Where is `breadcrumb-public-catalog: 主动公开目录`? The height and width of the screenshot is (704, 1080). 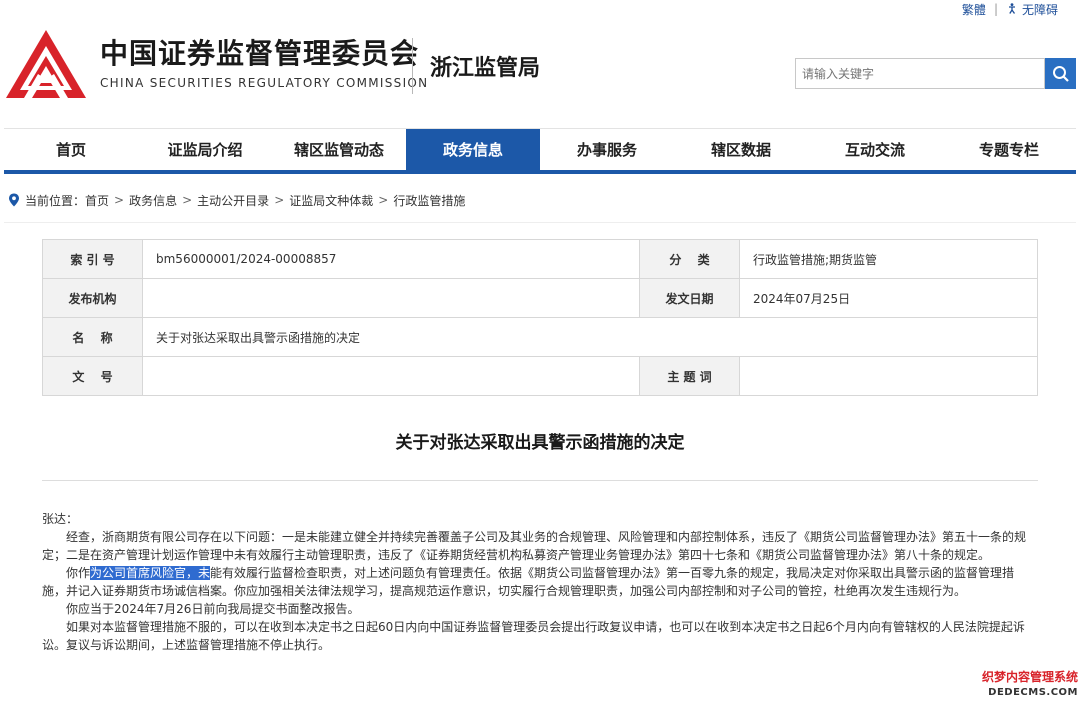 breadcrumb-public-catalog: 主动公开目录 is located at coordinates (233, 200).